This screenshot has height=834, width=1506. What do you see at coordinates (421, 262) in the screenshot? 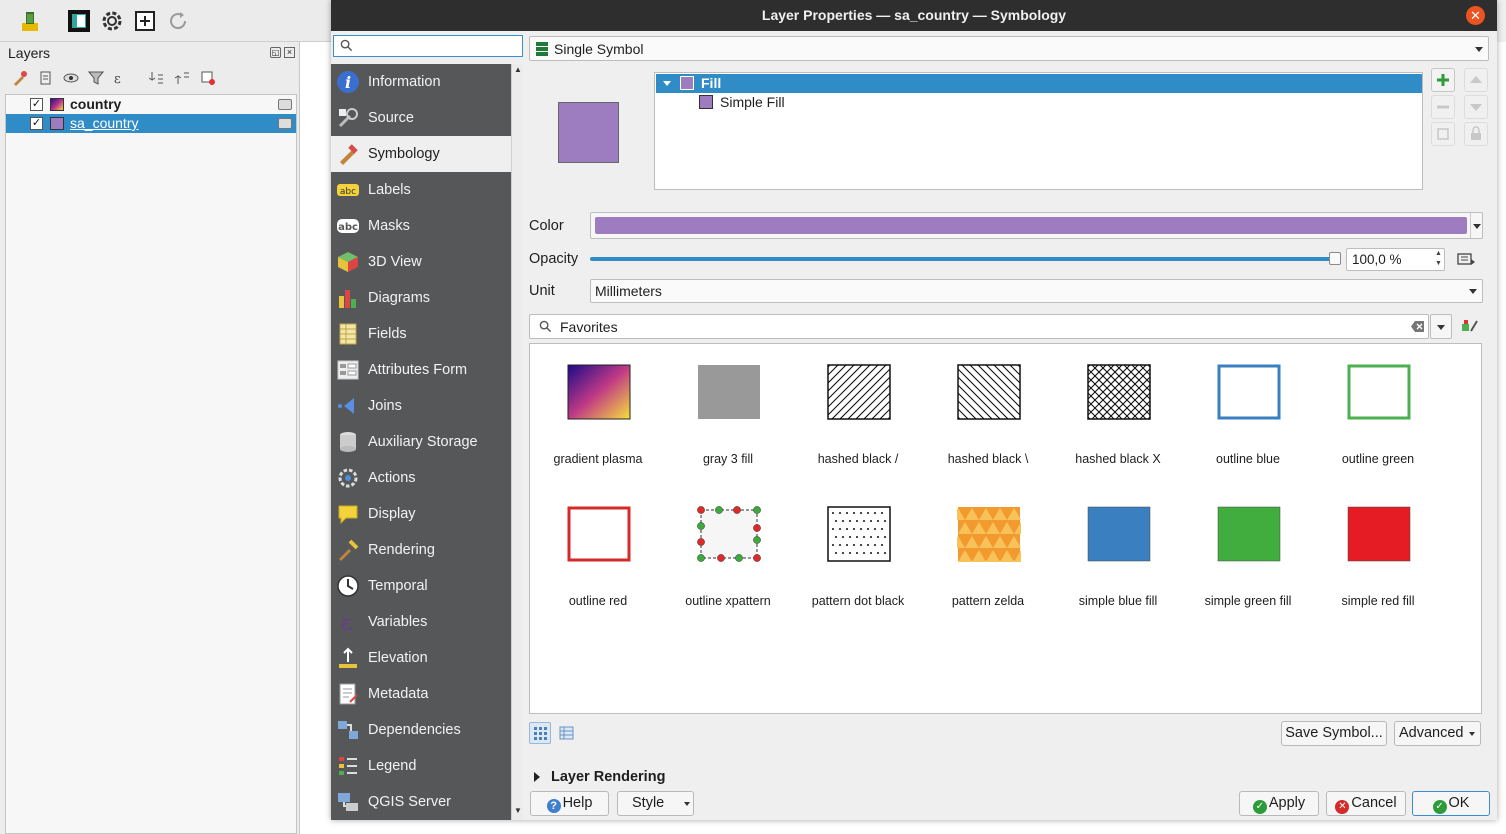
I see `nav-item-3d-view: 3D View` at bounding box center [421, 262].